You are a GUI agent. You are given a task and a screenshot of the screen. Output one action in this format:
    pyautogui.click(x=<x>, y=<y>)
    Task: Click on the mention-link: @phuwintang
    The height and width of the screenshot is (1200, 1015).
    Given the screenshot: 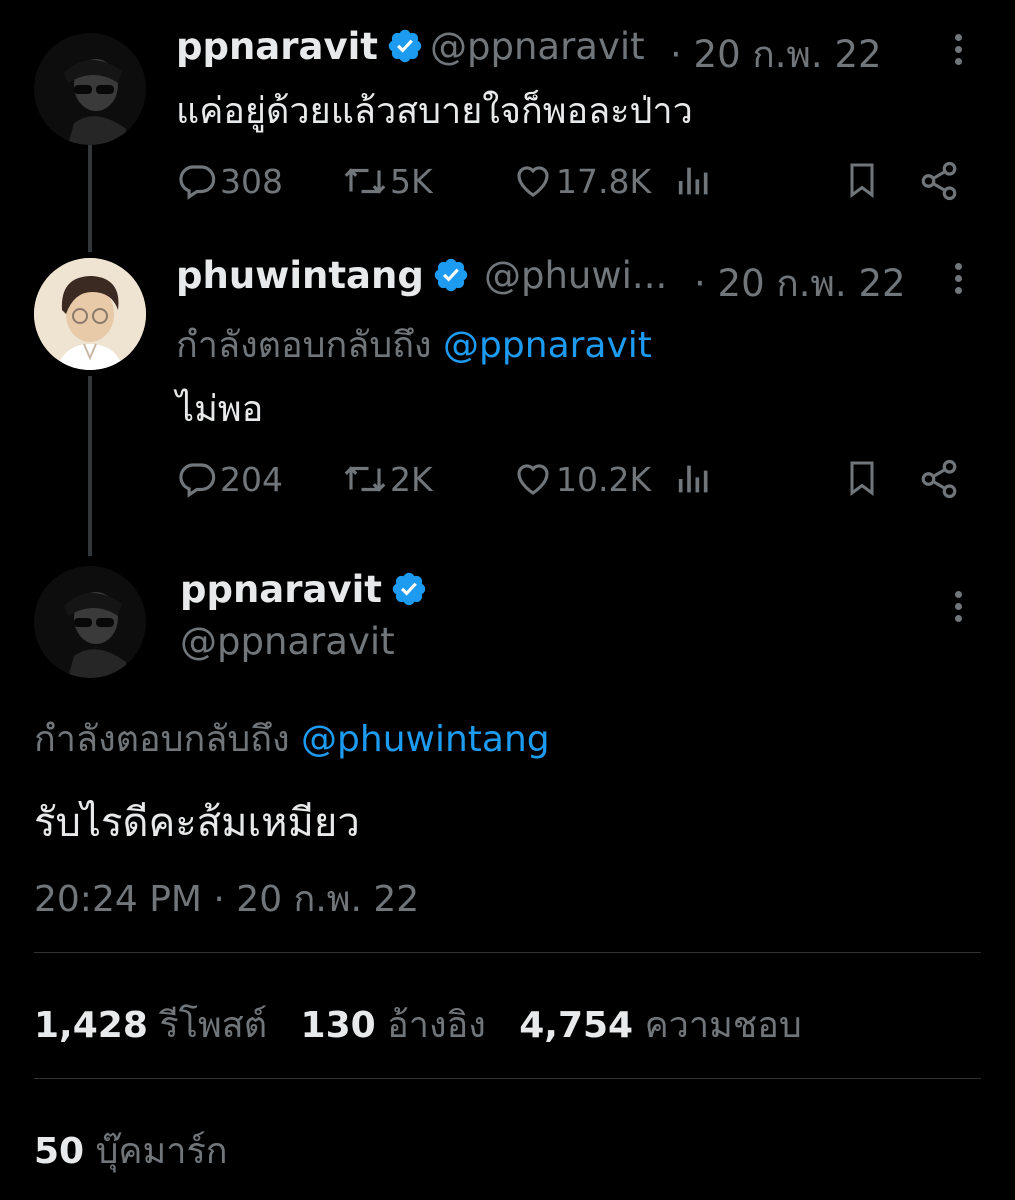 What is the action you would take?
    pyautogui.click(x=425, y=739)
    